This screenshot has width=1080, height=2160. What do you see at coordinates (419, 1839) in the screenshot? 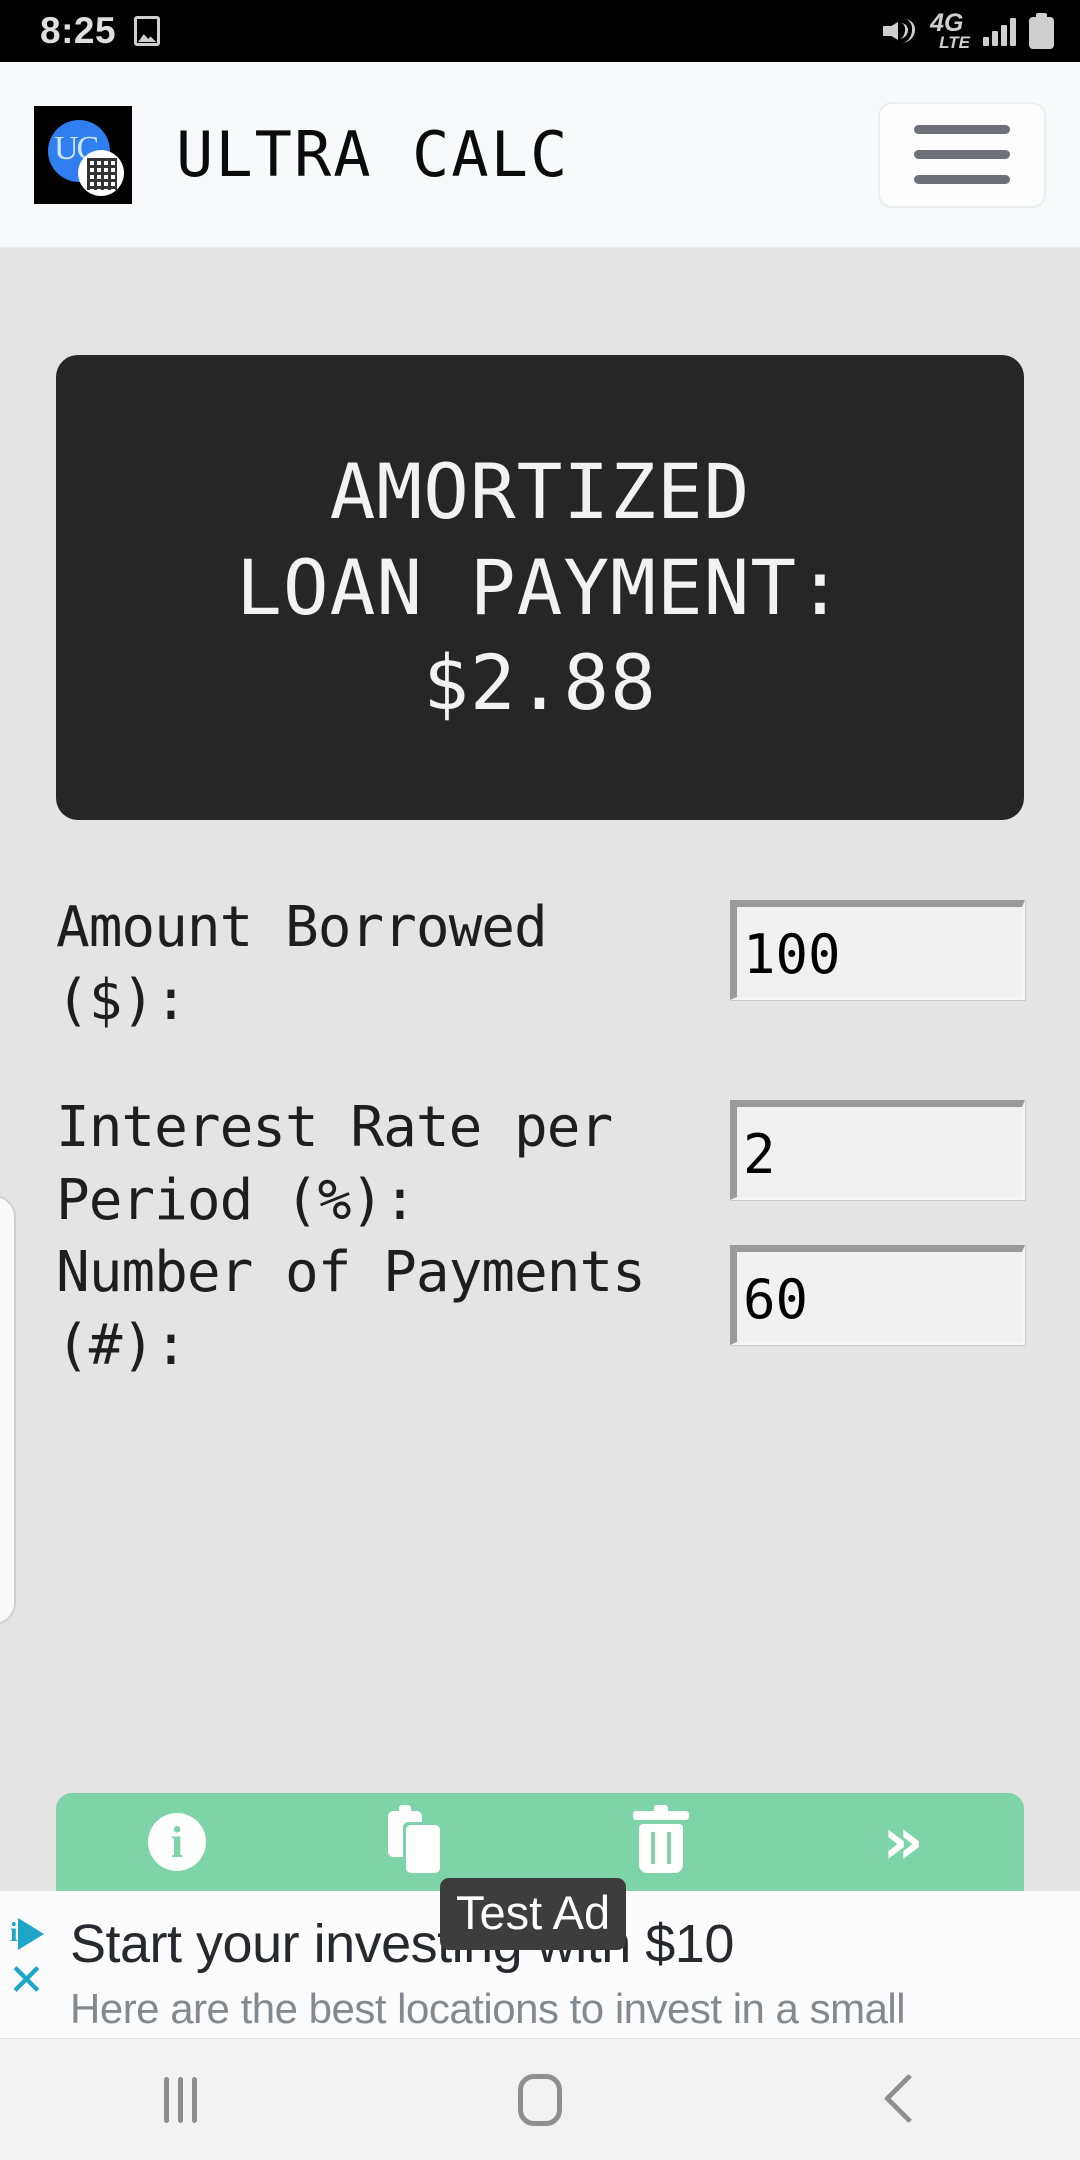
I see `copy-icon` at bounding box center [419, 1839].